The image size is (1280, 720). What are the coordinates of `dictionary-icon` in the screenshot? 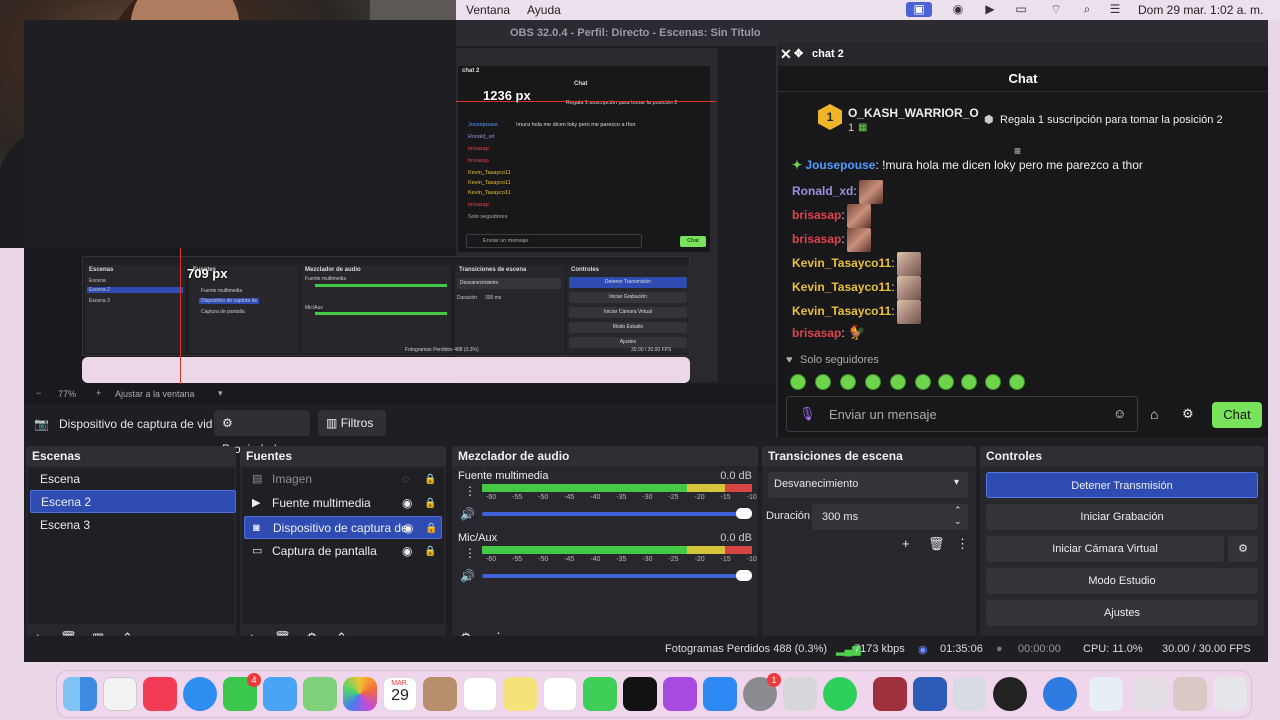 It's located at (890, 694).